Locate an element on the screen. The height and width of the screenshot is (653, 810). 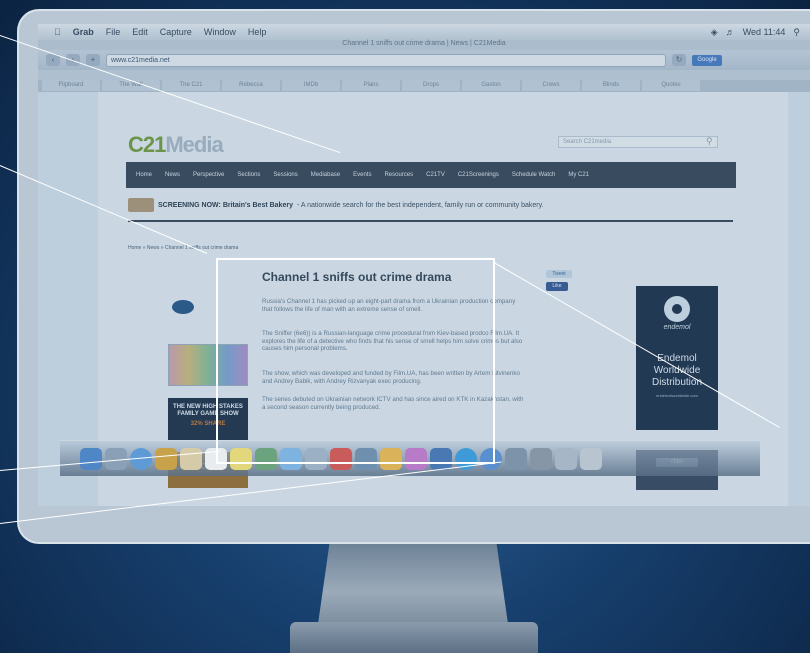
finder-icon is located at coordinates (91, 458).